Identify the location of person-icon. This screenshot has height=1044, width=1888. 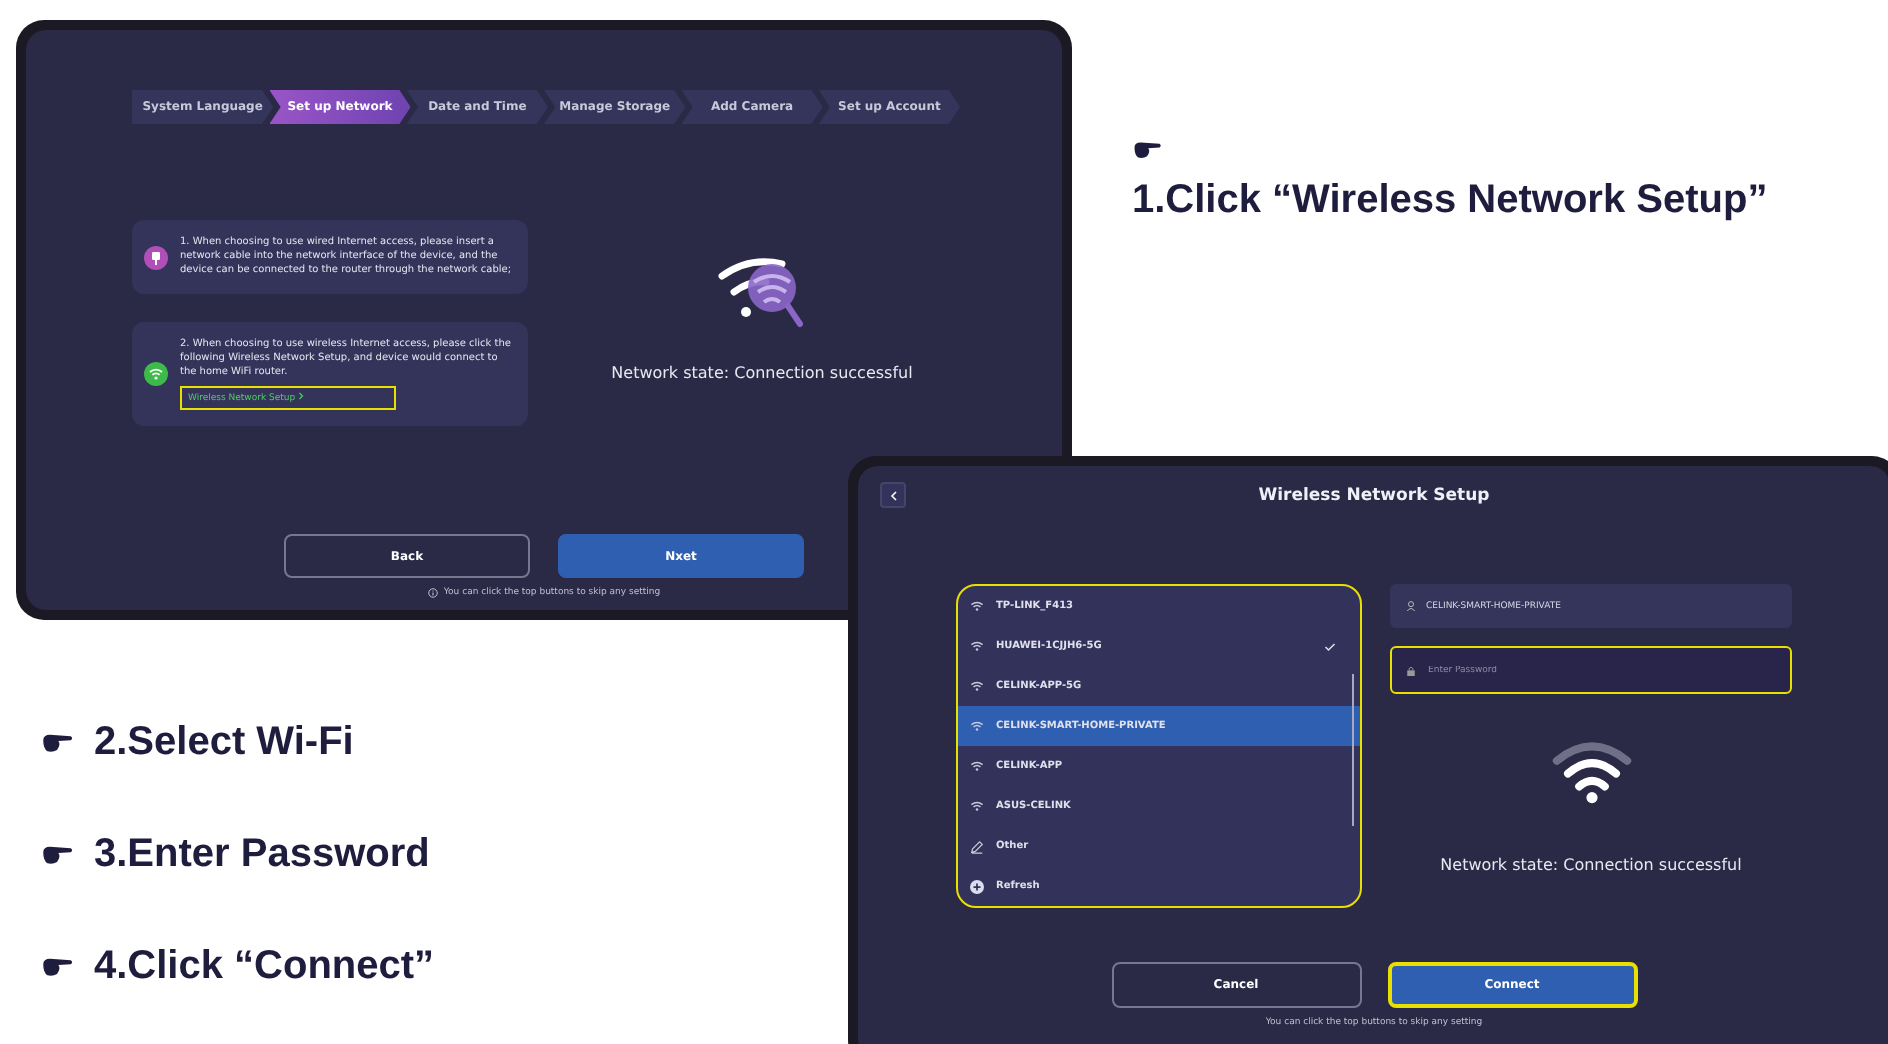
(1411, 606).